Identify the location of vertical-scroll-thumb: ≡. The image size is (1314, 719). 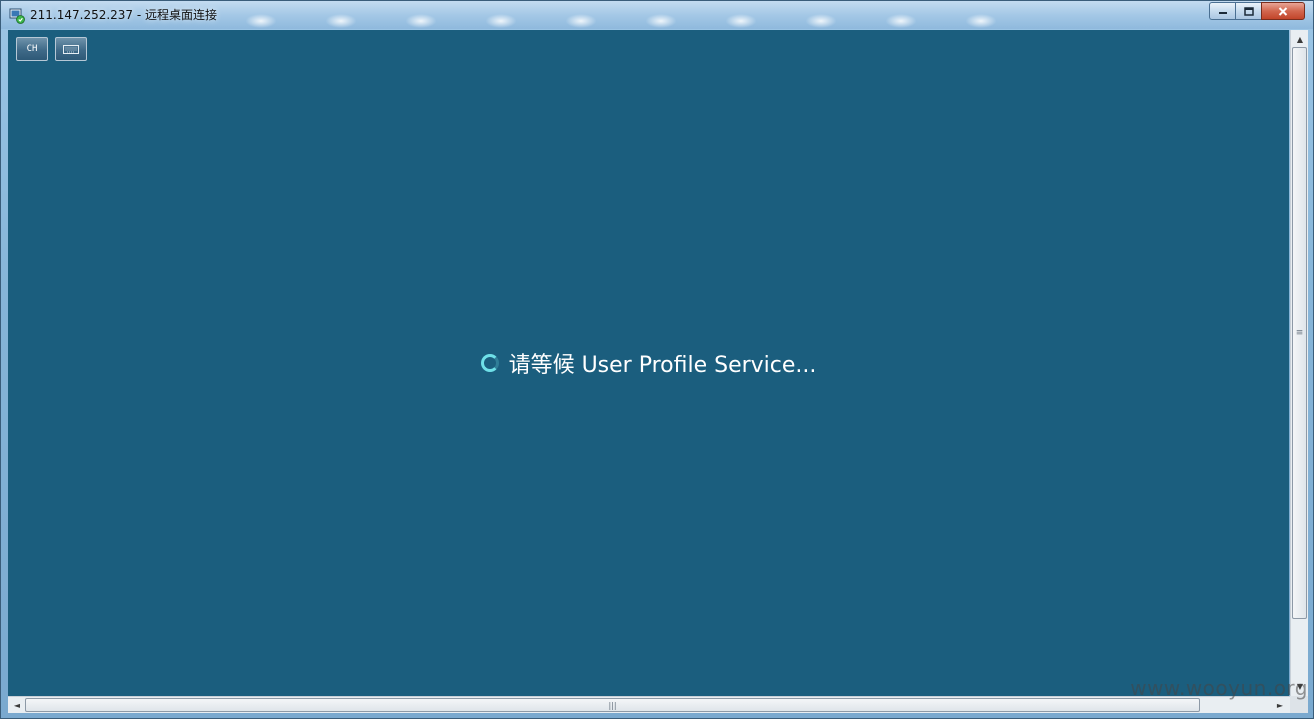
(1299, 333).